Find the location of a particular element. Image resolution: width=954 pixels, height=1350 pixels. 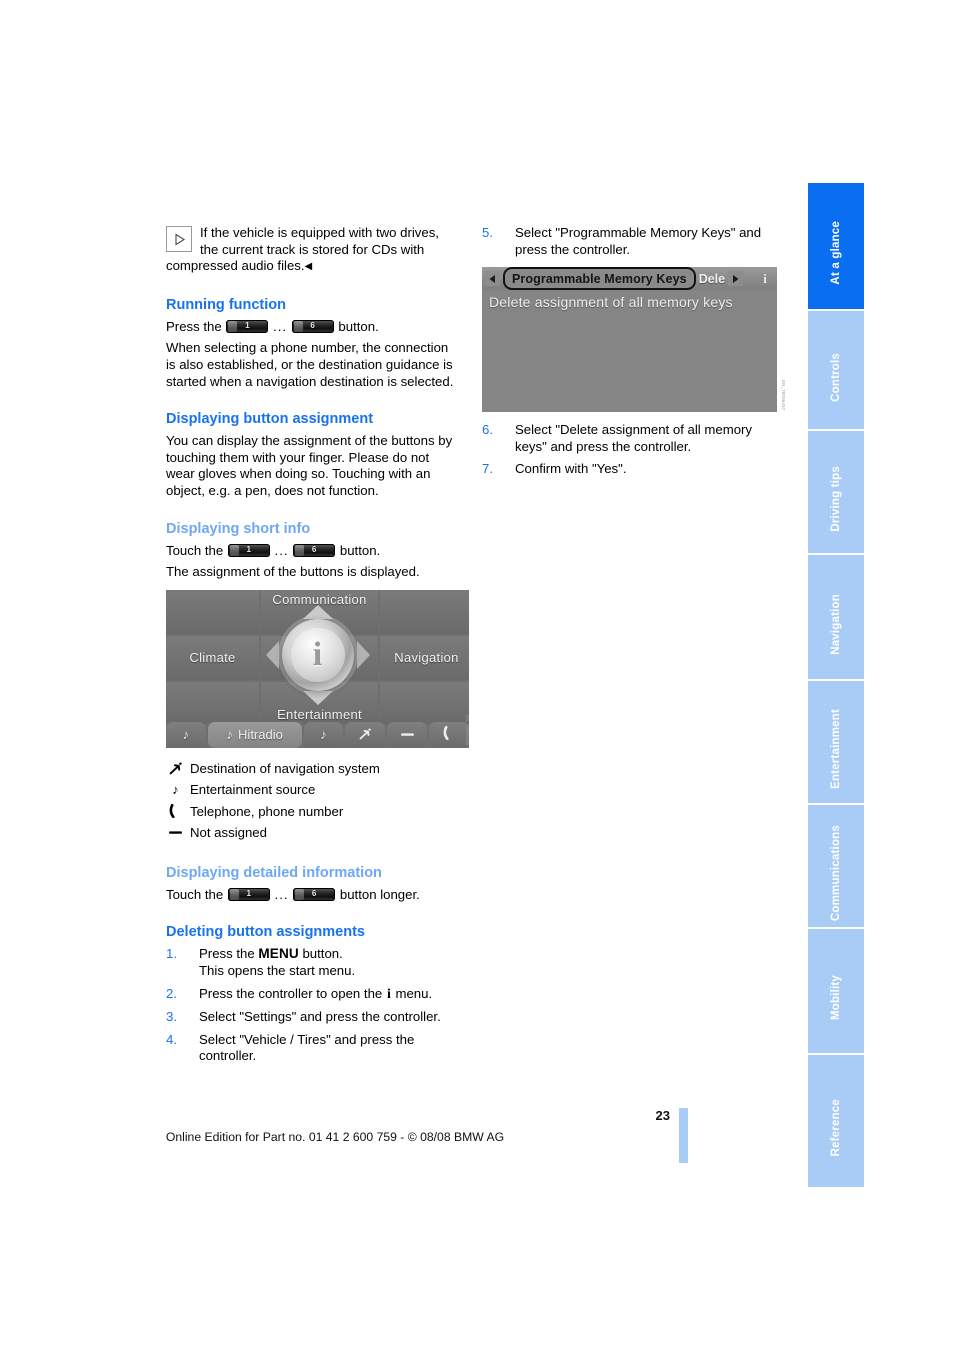

detailed-info-touch-line: Touch the 1 ... 6 button longer. is located at coordinates (312, 895).